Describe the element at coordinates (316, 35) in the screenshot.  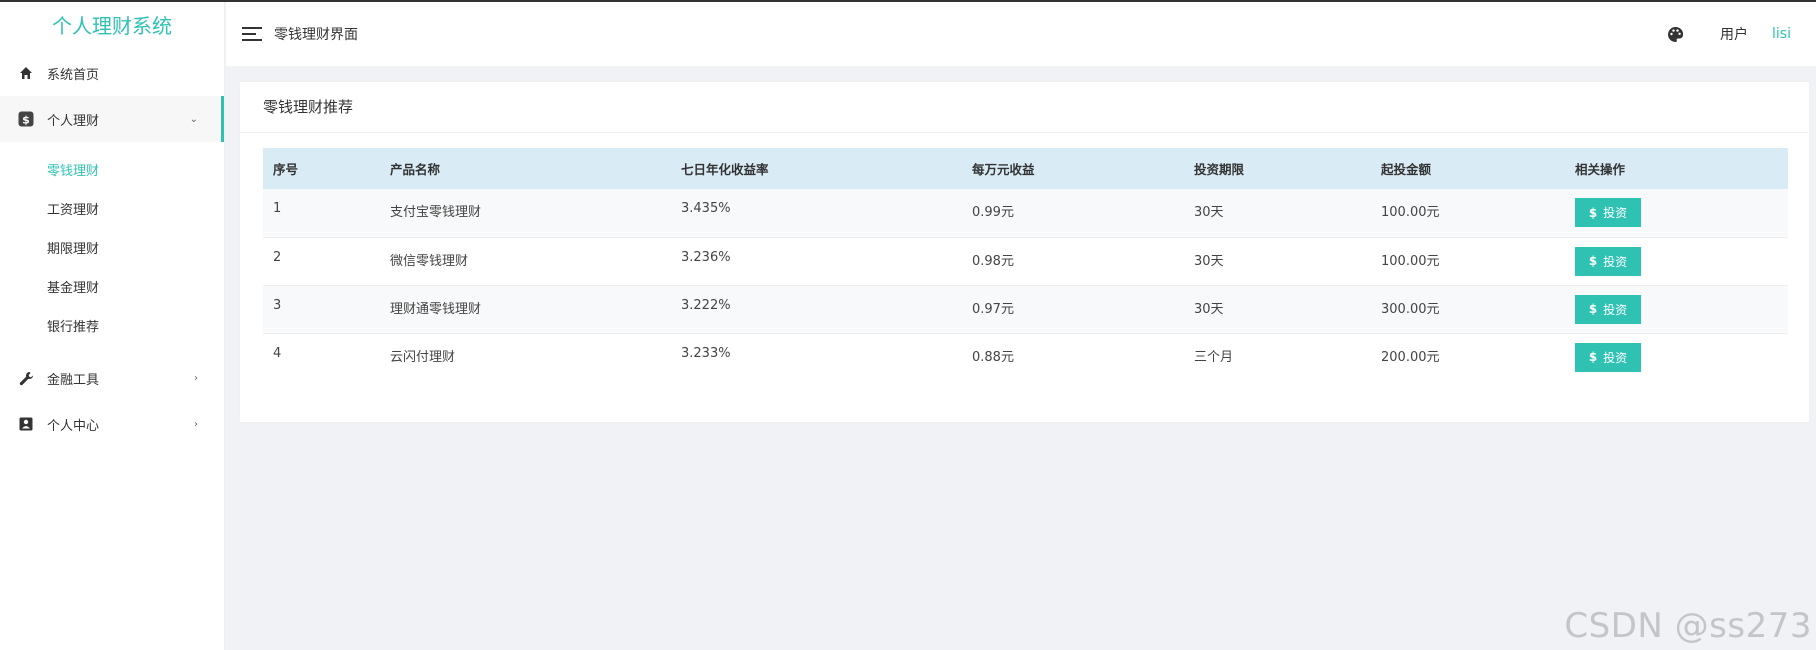
I see `page-title: 零钱理财界面` at that location.